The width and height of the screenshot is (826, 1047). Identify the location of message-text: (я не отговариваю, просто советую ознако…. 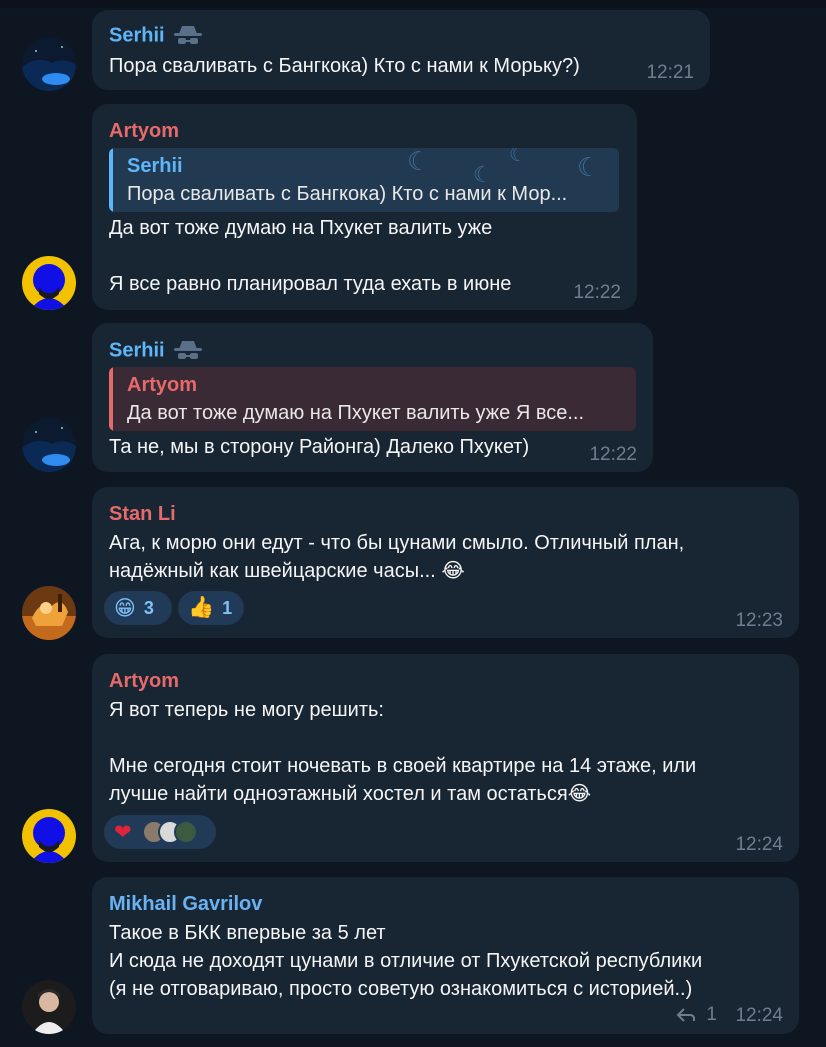
(401, 989).